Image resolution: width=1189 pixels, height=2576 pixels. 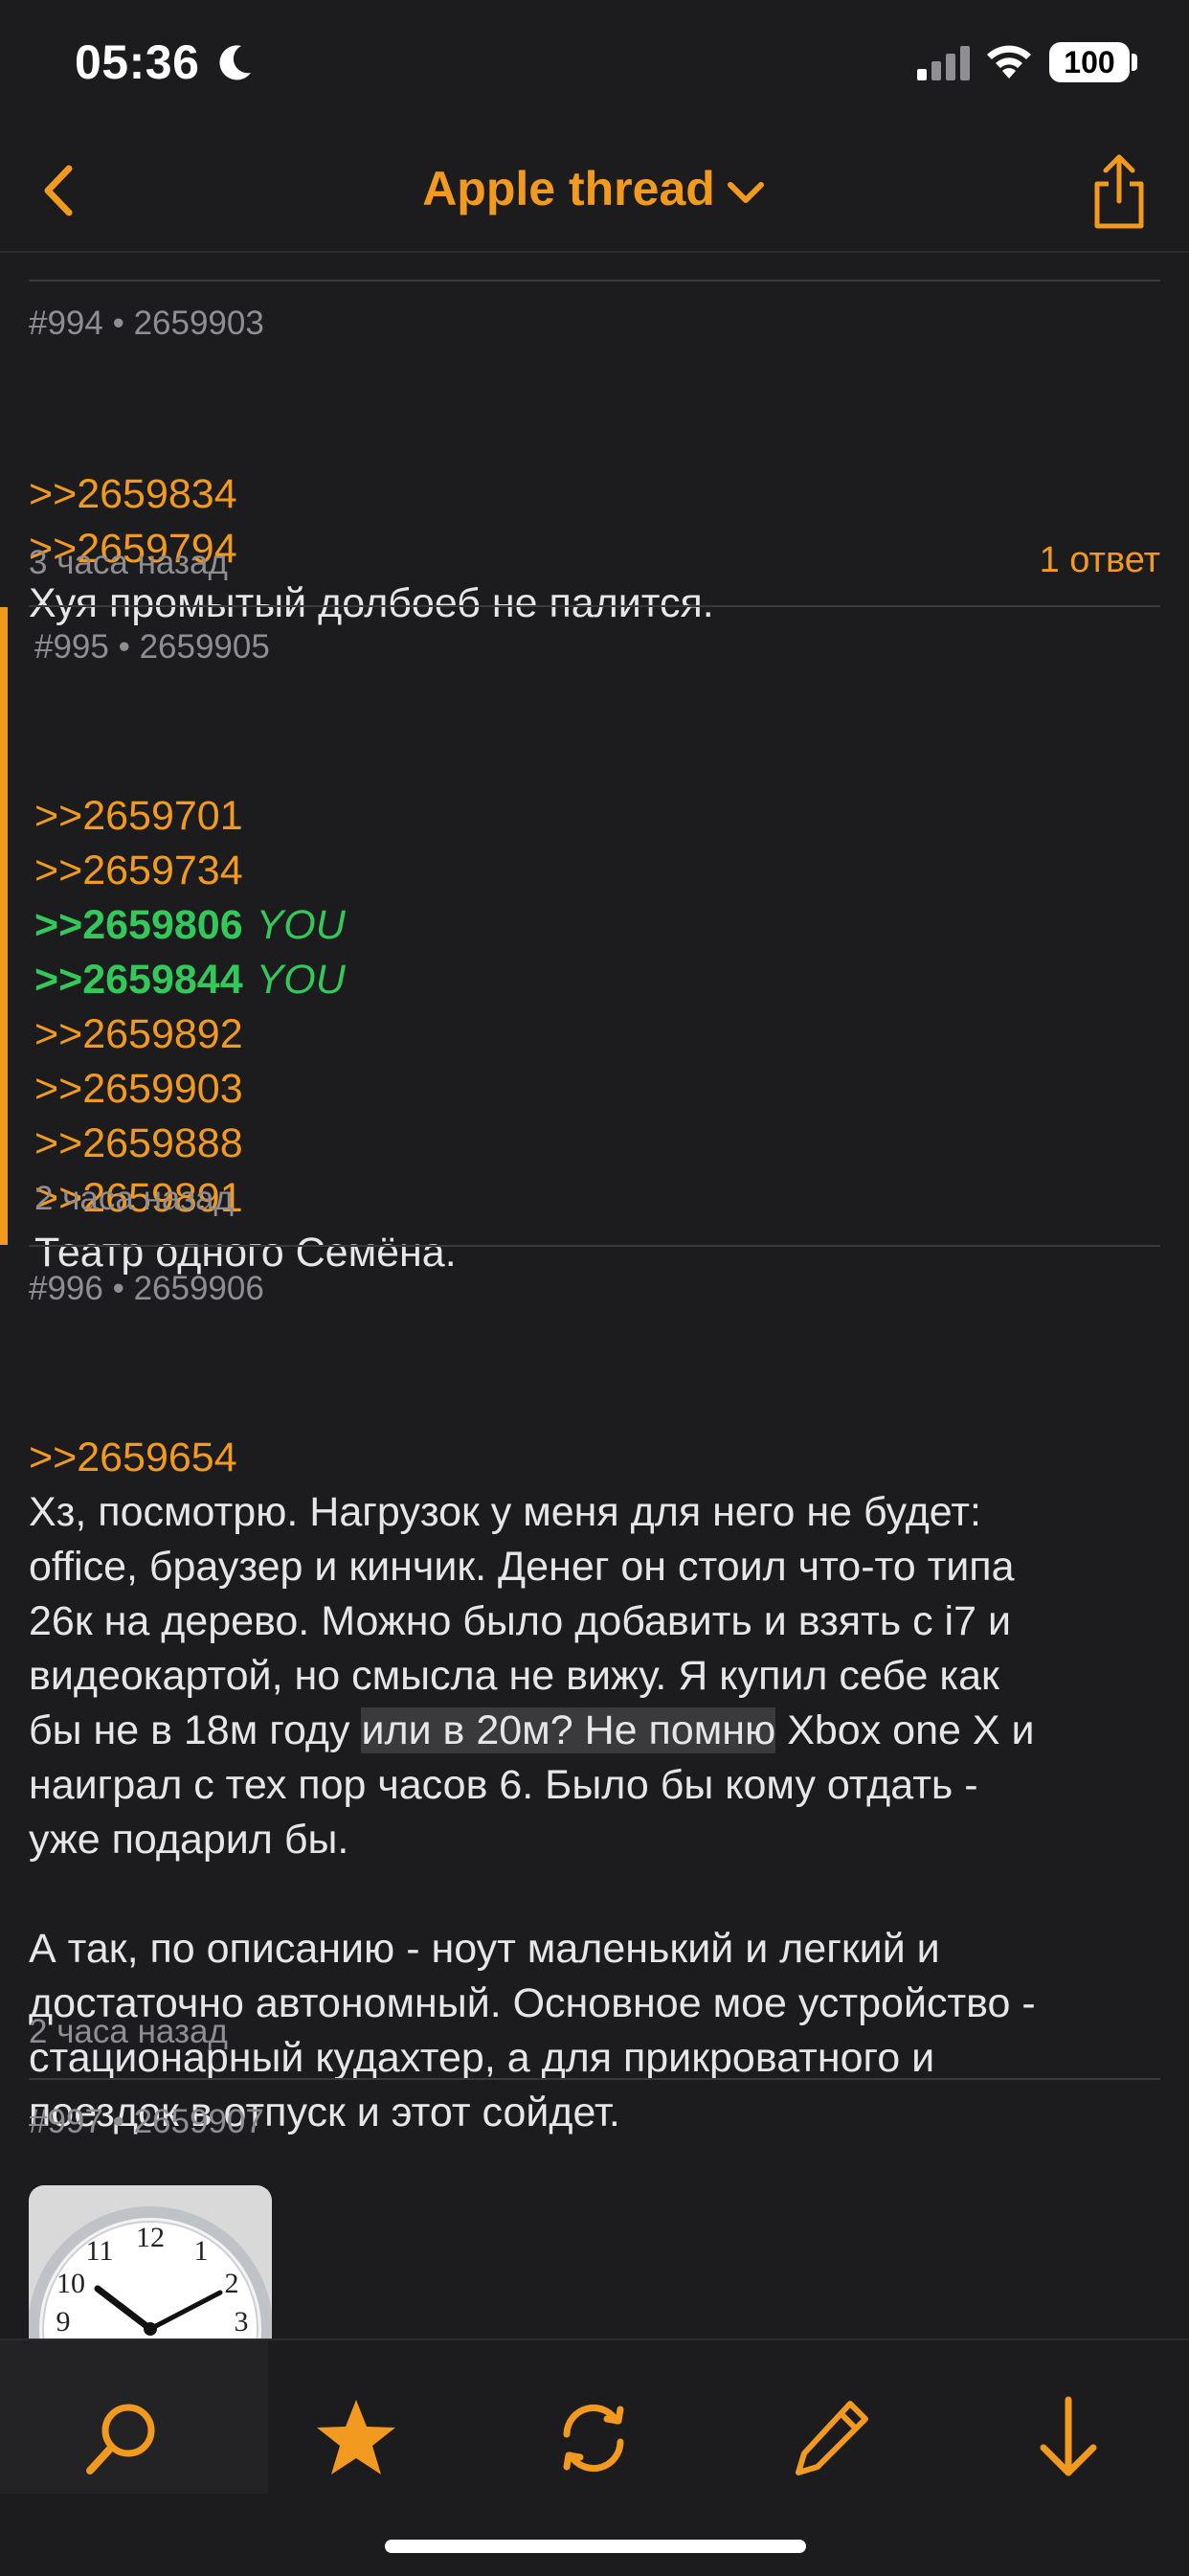 What do you see at coordinates (146, 323) in the screenshot?
I see `post-header: #994 • 2659903` at bounding box center [146, 323].